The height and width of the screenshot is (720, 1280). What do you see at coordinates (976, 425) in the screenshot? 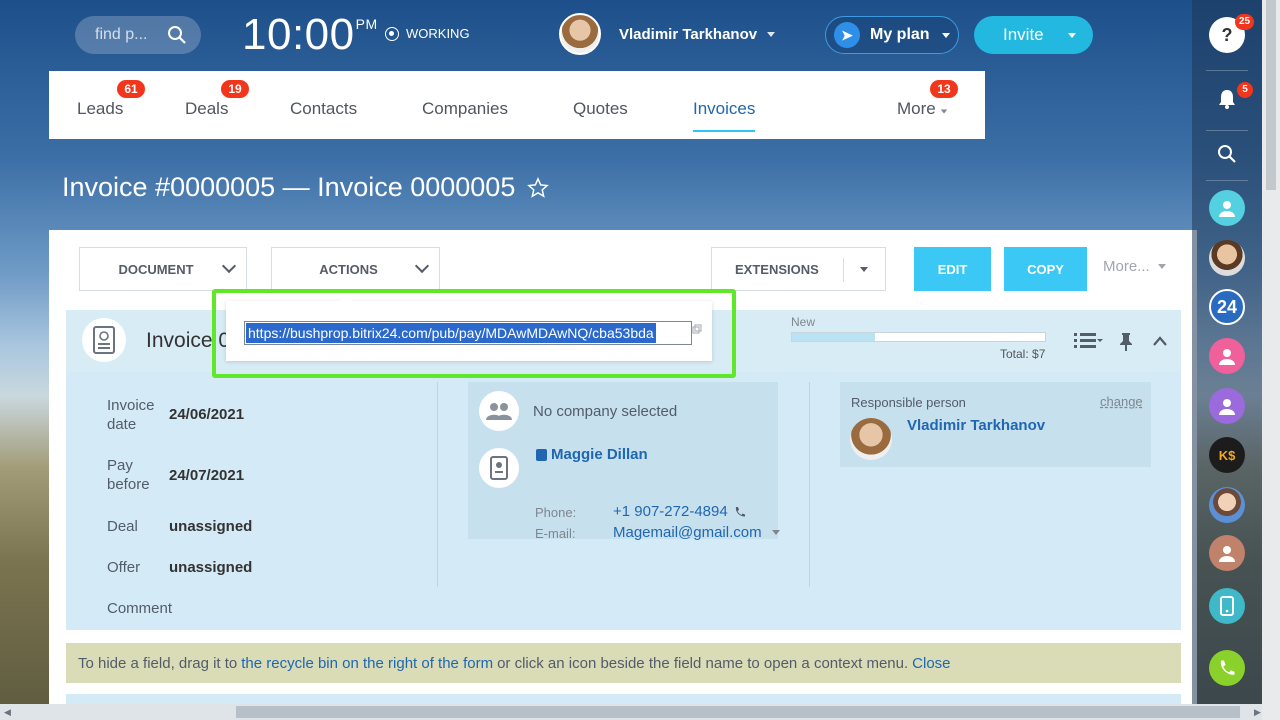
I see `responsible-name: Vladimir Tarkhanov` at bounding box center [976, 425].